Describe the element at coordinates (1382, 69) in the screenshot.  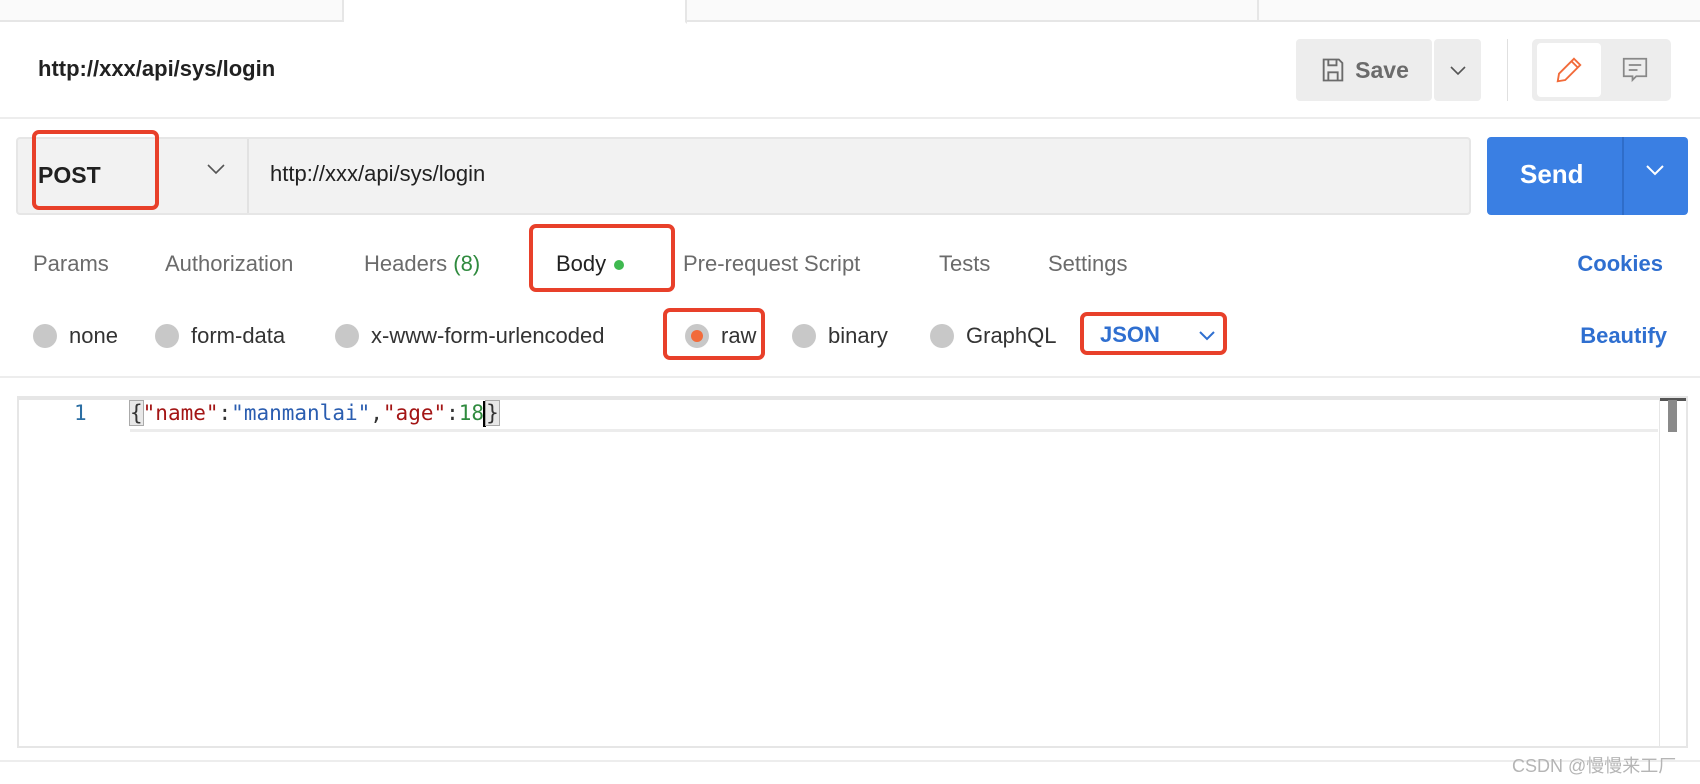
I see `save-label: Save` at that location.